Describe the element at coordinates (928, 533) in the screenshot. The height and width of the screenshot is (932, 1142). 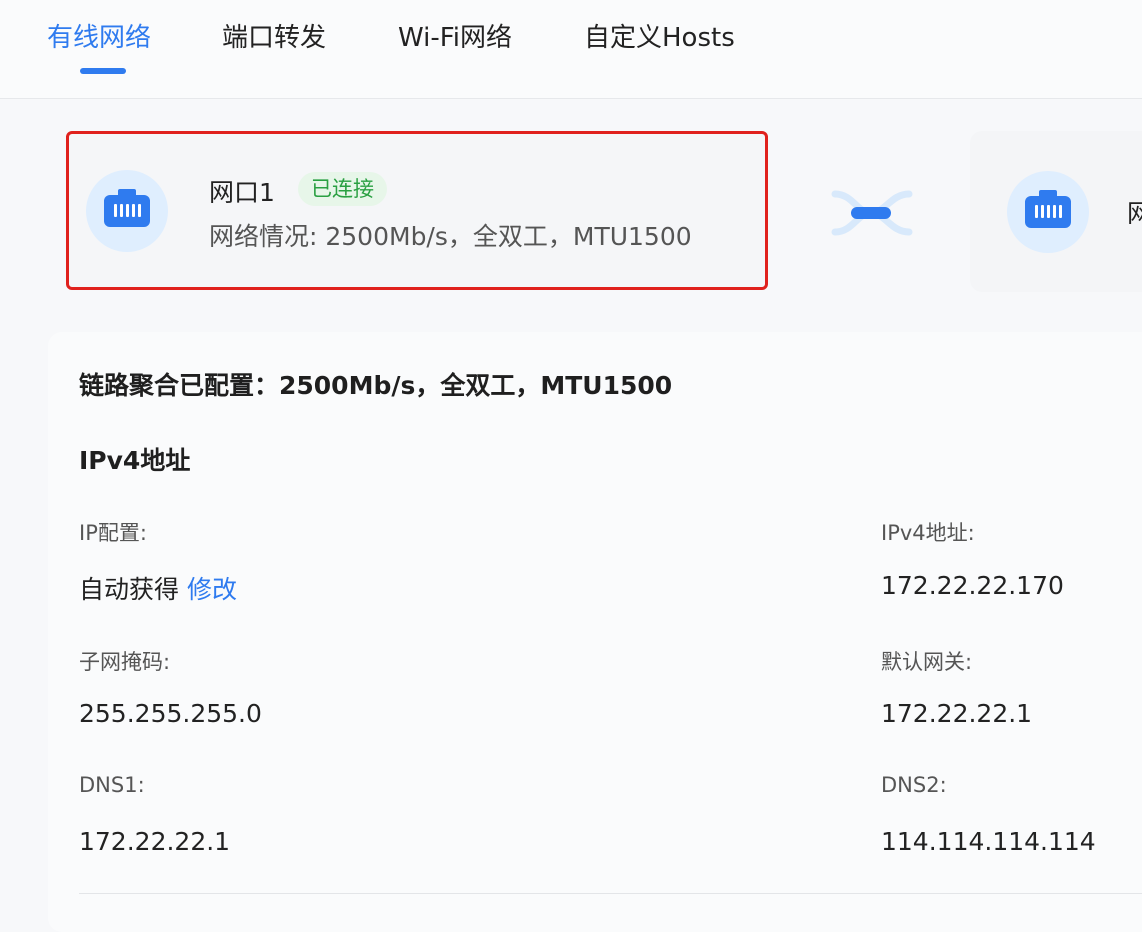
I see `ipv4-address-label: IPv4地址:` at that location.